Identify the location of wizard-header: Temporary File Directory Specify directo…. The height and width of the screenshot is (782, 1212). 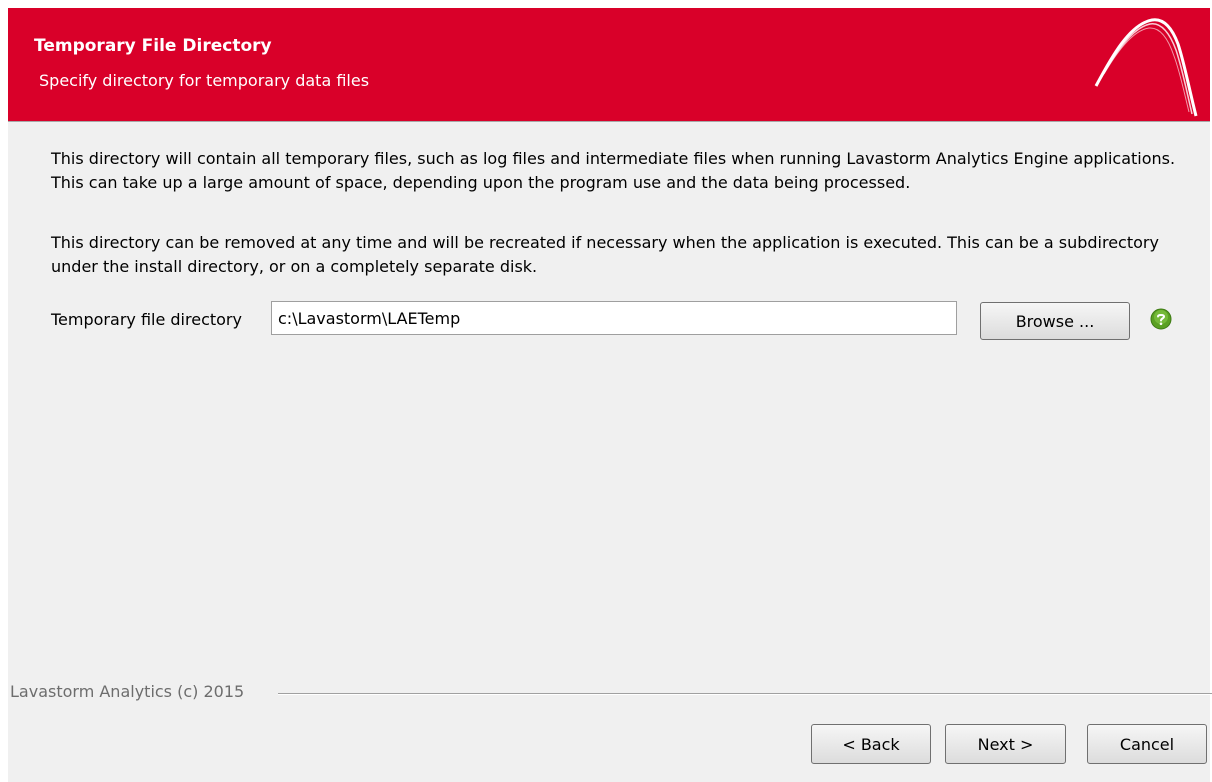
(609, 65).